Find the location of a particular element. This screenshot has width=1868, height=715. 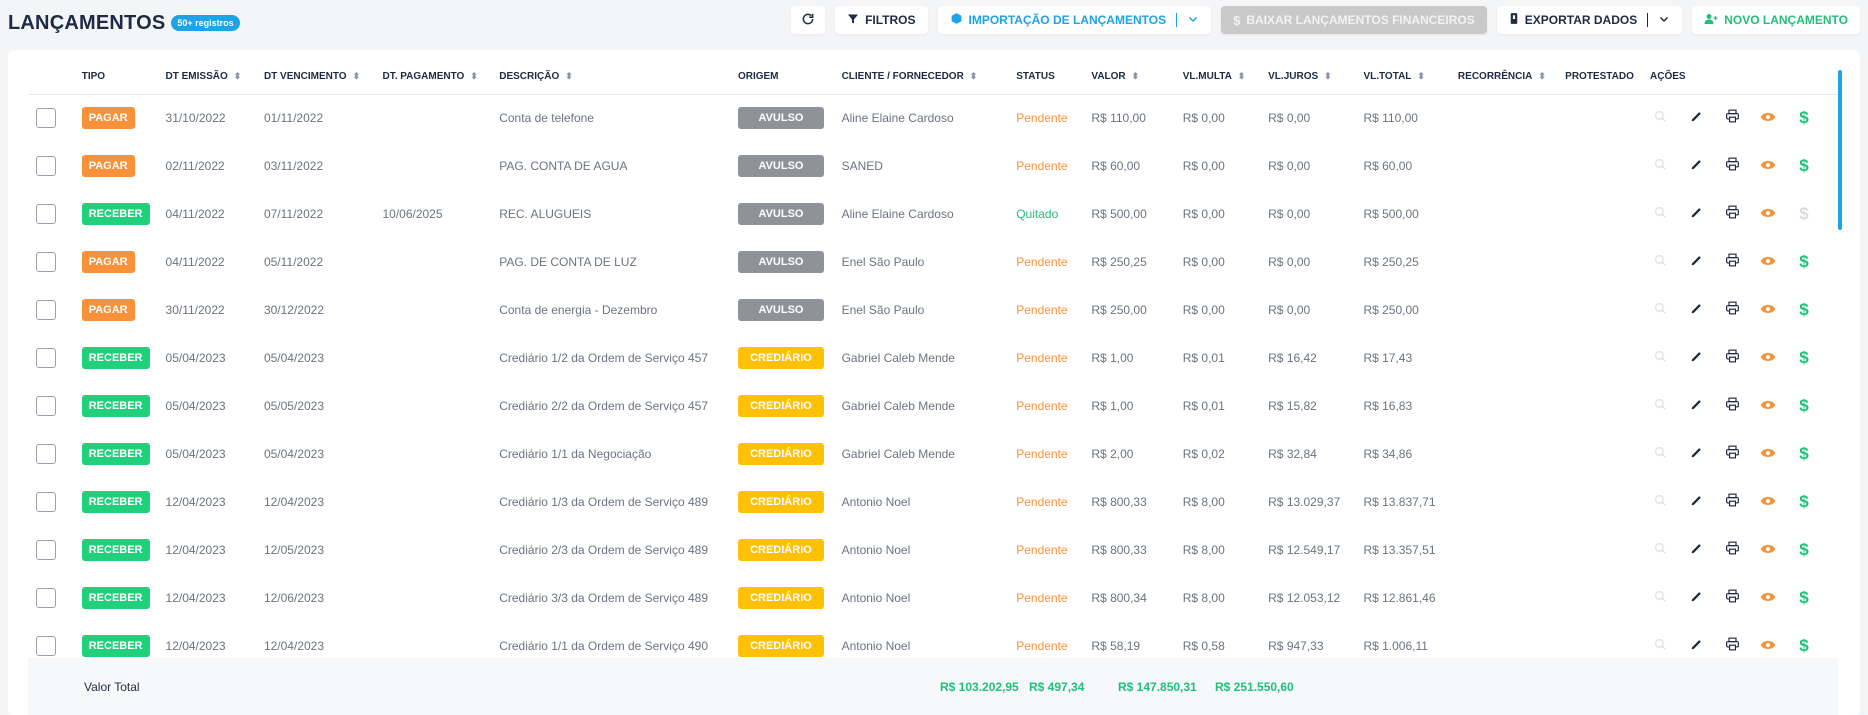

total: R$ 12.861,46 is located at coordinates (1399, 598).